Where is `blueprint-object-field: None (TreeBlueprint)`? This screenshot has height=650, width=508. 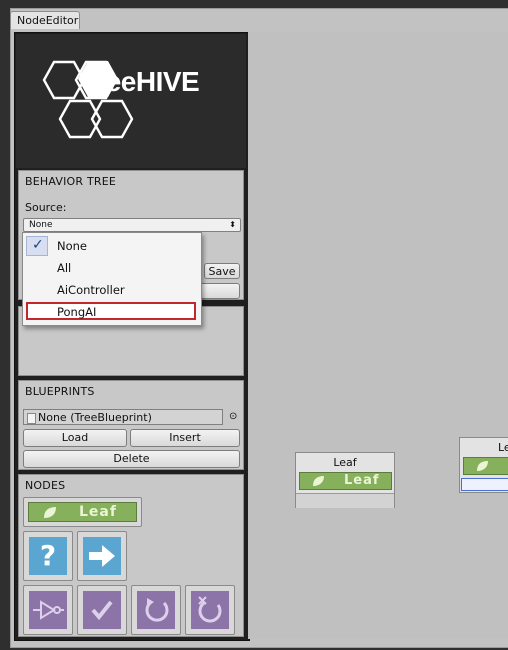 blueprint-object-field: None (TreeBlueprint) is located at coordinates (123, 417).